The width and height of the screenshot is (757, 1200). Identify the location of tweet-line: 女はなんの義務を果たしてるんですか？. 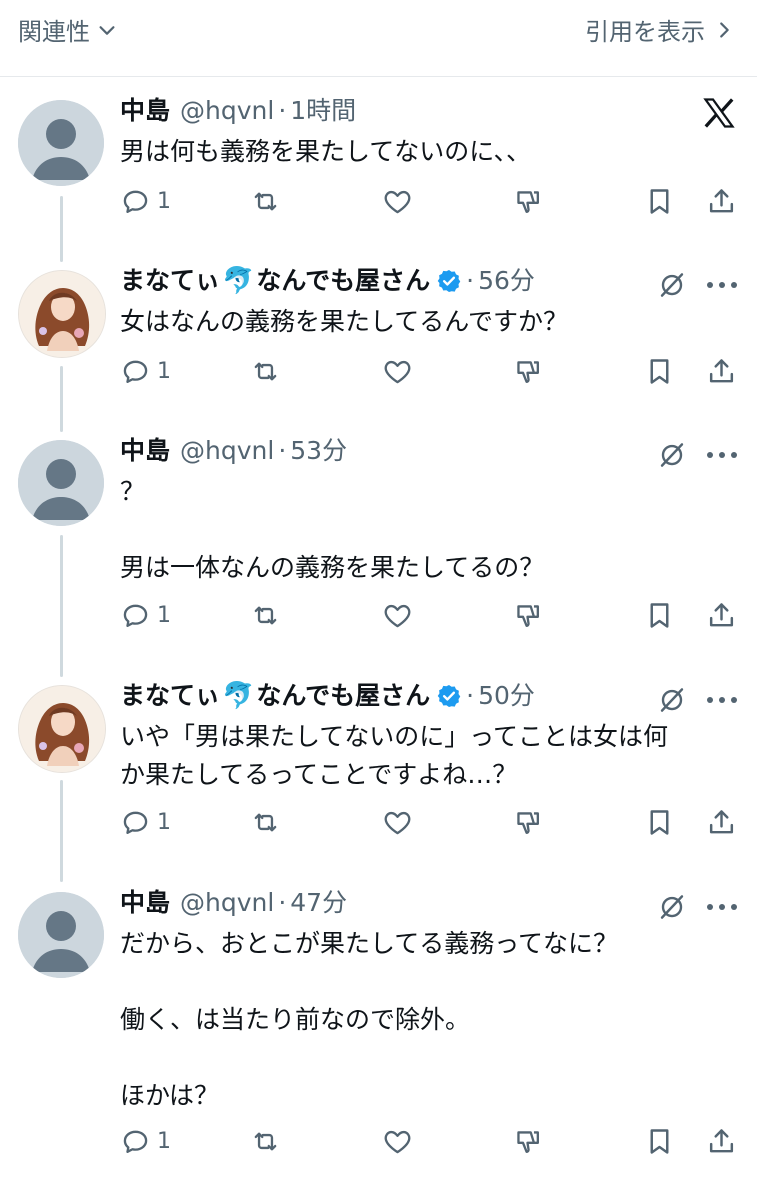
(344, 321).